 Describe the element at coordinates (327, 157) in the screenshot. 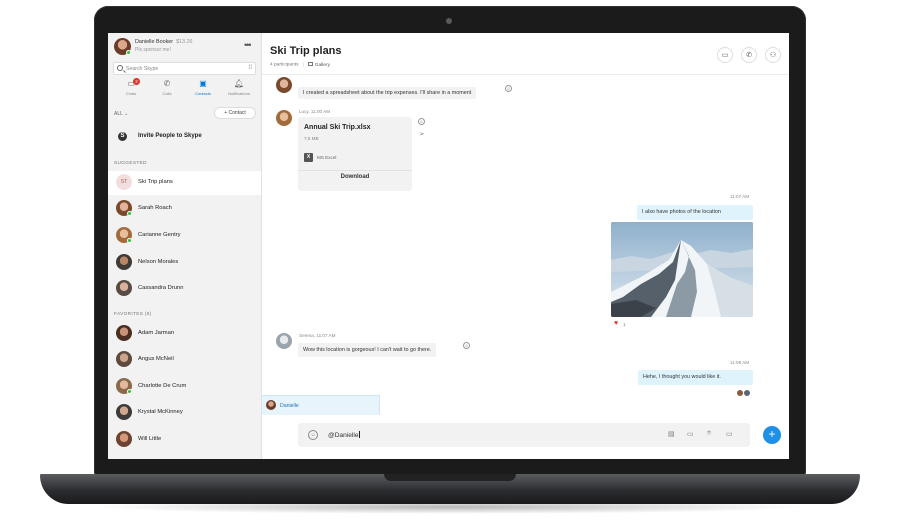

I see `file-type: MS Excel` at that location.